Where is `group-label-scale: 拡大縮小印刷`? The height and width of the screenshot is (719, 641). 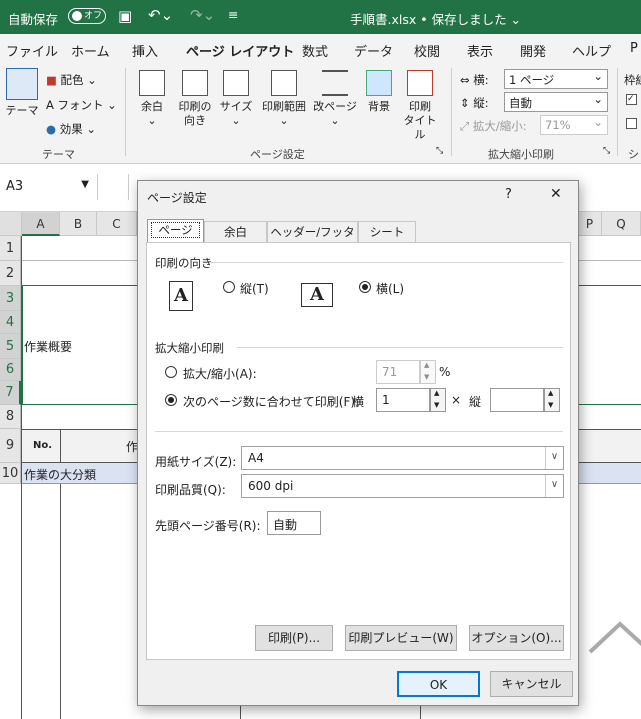
group-label-scale: 拡大縮小印刷 is located at coordinates (521, 154).